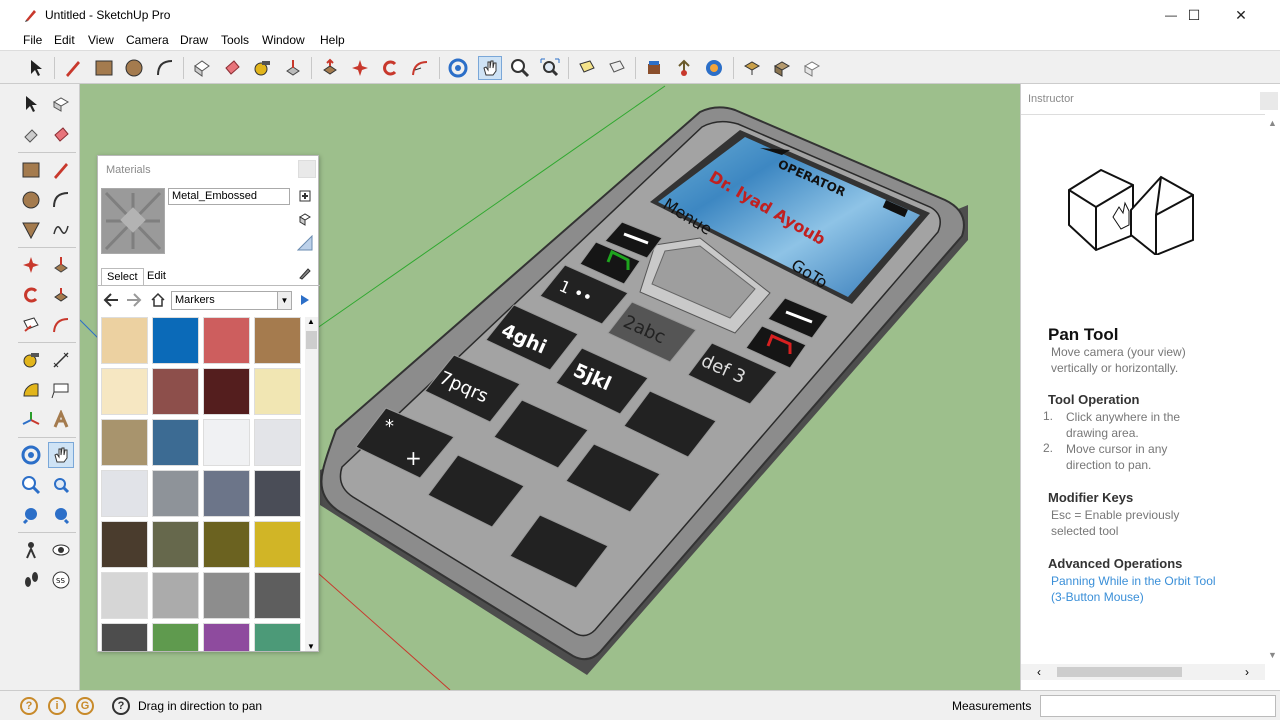 This screenshot has height=720, width=1280. Describe the element at coordinates (31, 515) in the screenshot. I see `previous-view-icon` at that location.